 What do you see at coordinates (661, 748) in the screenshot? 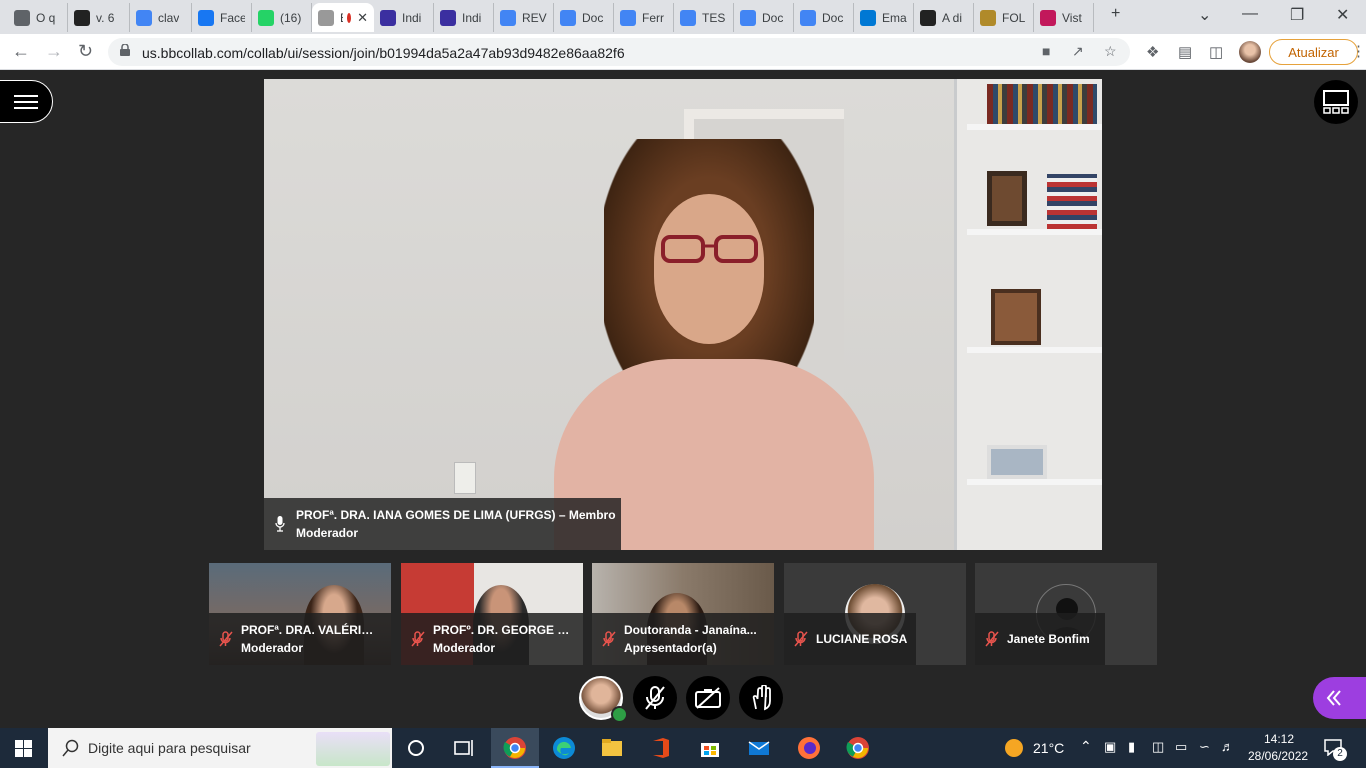
I see `office-icon` at bounding box center [661, 748].